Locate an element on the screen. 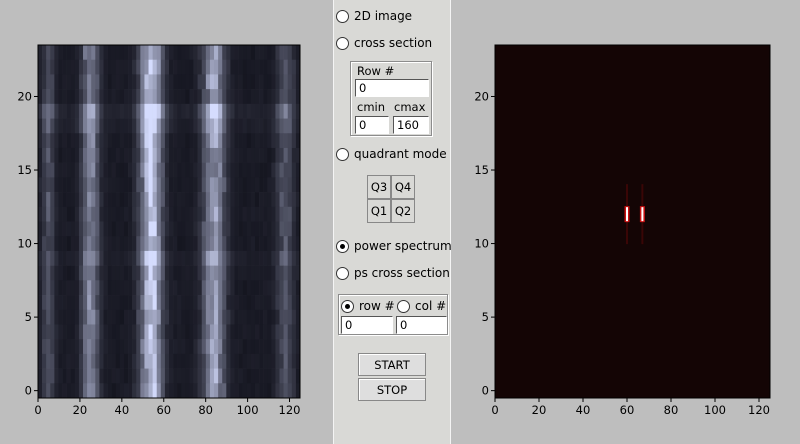 The height and width of the screenshot is (444, 800). x-tick-label: 40 is located at coordinates (122, 410).